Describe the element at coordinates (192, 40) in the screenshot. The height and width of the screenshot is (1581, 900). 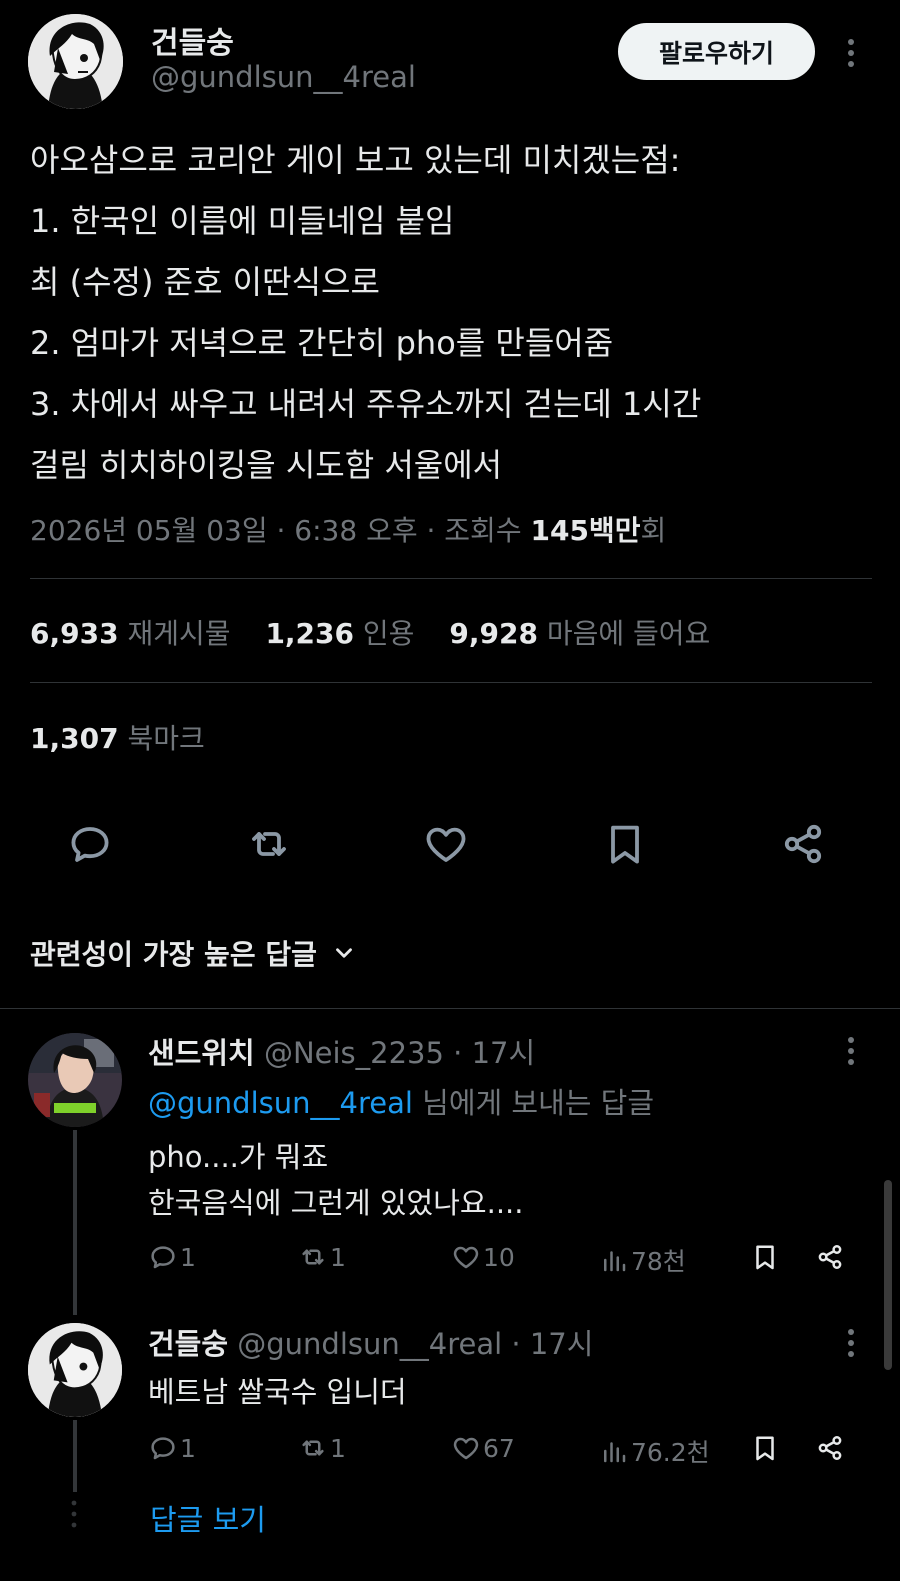
I see `author-name: 건들숭` at that location.